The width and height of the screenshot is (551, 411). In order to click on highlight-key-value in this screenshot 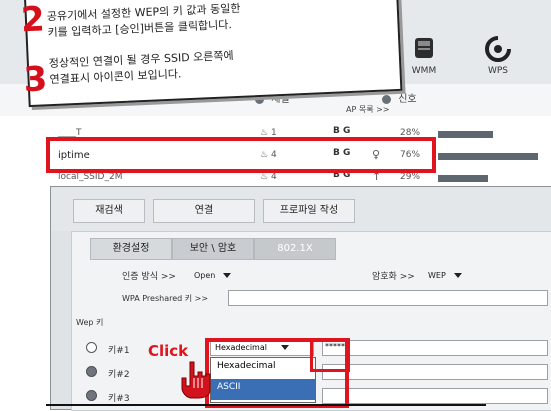, I will do `click(330, 355)`.